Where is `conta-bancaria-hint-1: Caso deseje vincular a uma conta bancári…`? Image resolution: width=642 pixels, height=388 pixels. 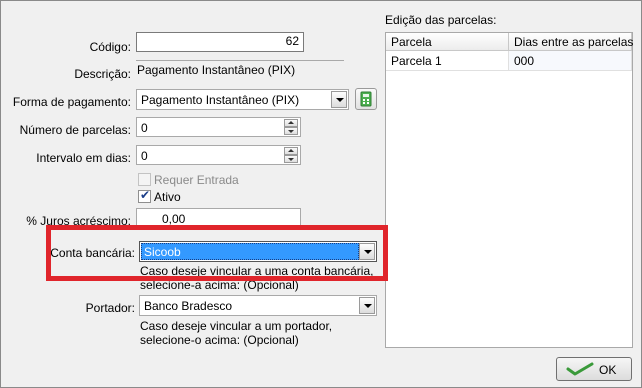
conta-bancaria-hint-1: Caso deseje vincular a uma conta bancári… is located at coordinates (257, 271).